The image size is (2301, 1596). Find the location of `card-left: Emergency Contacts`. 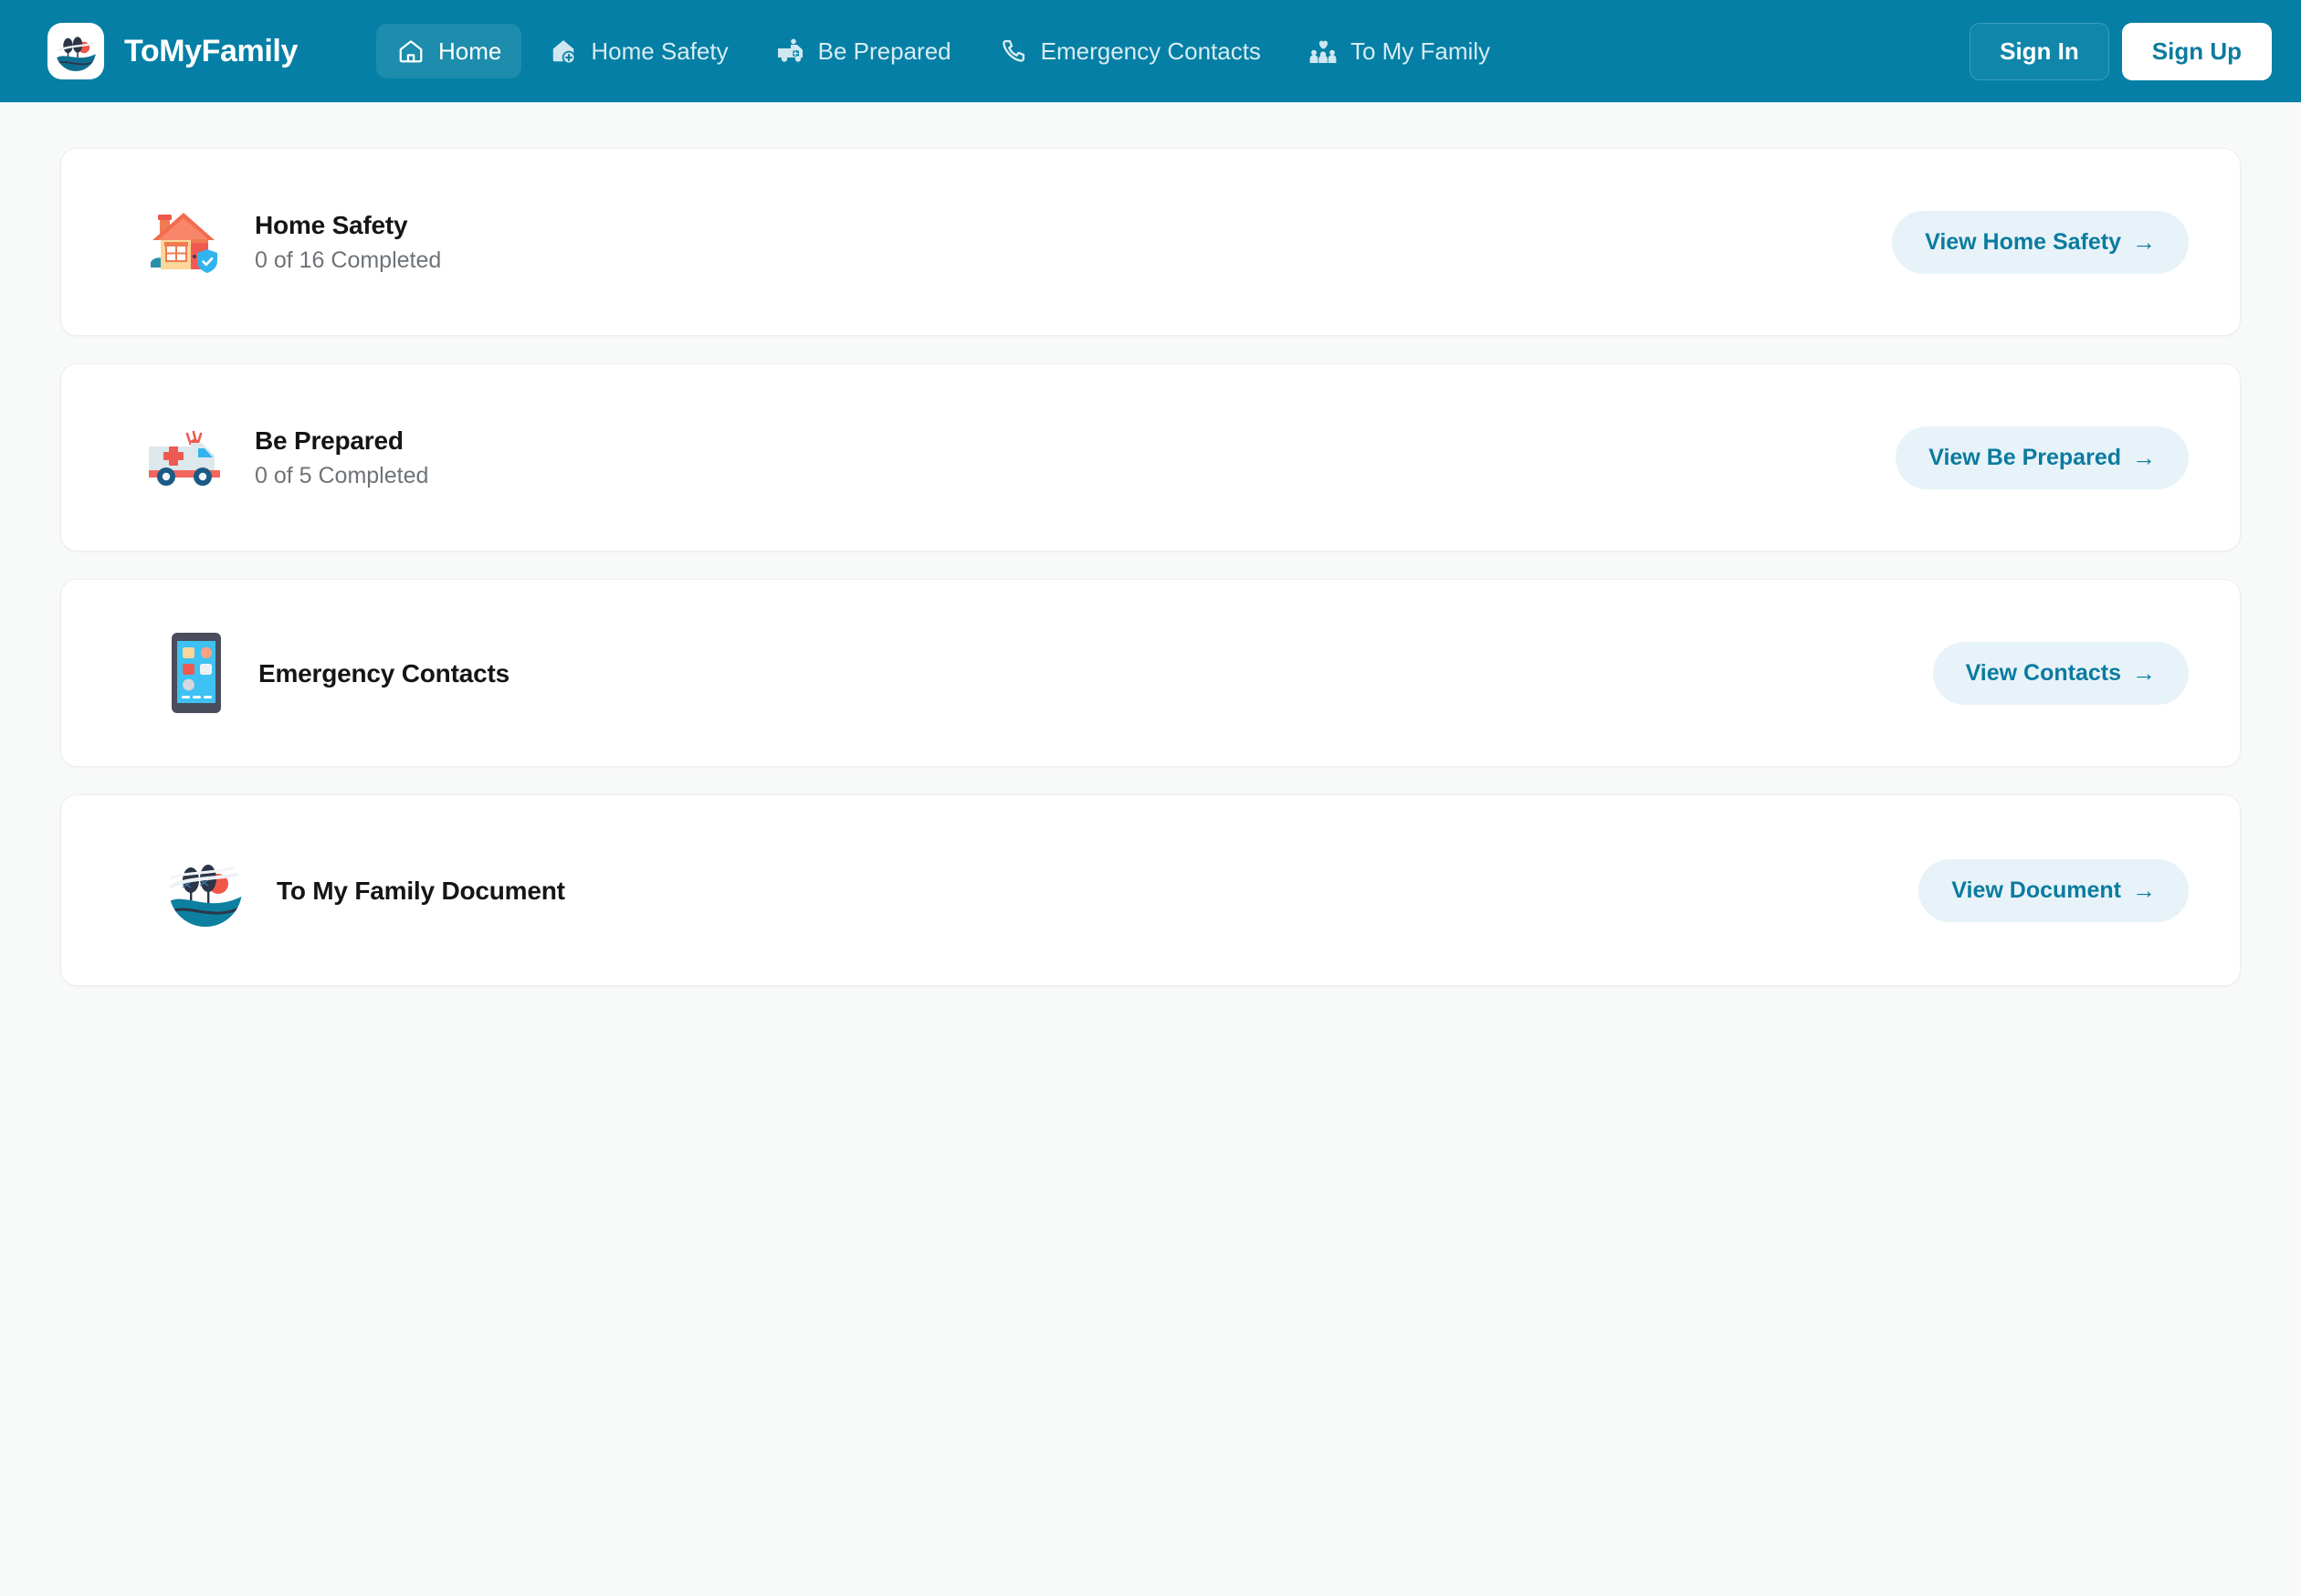

card-left: Emergency Contacts is located at coordinates (336, 673).